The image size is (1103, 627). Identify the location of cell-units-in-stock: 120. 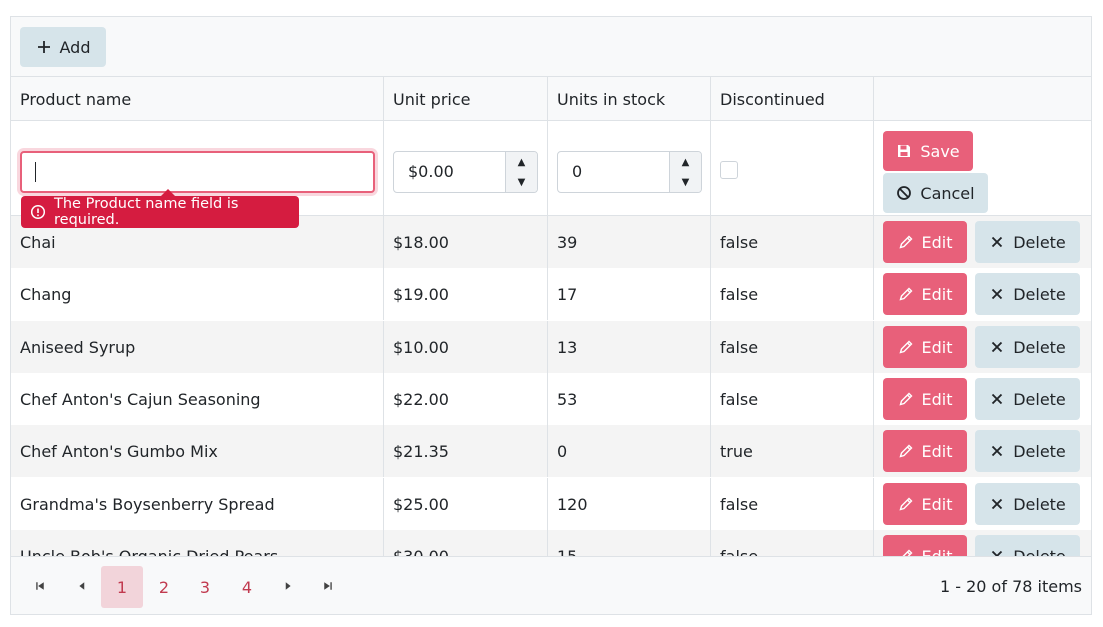
(629, 504).